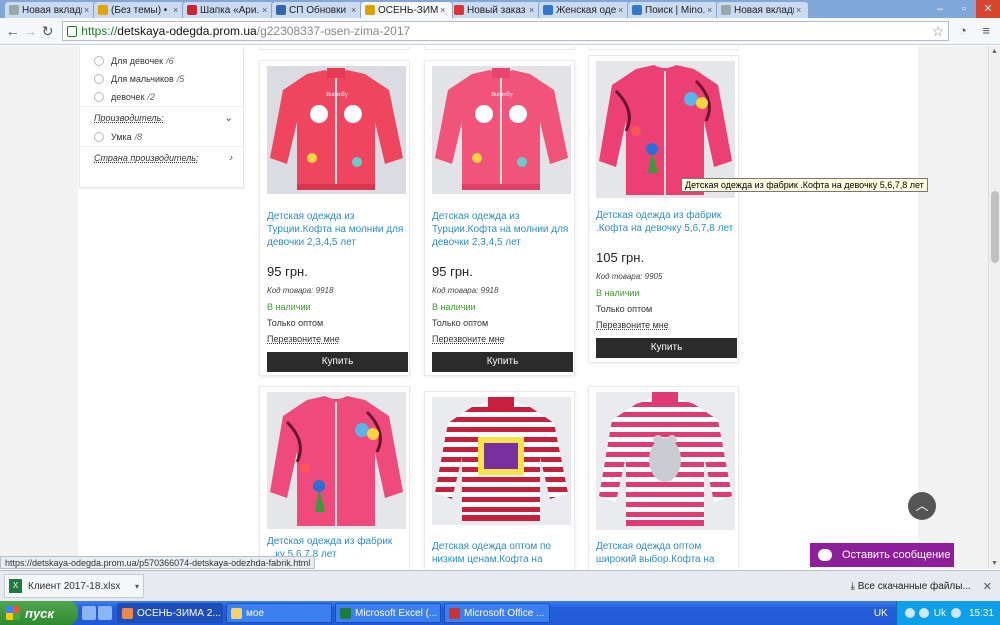 Image resolution: width=1000 pixels, height=625 pixels. What do you see at coordinates (665, 461) in the screenshot?
I see `product-image-pink-striped-sweater` at bounding box center [665, 461].